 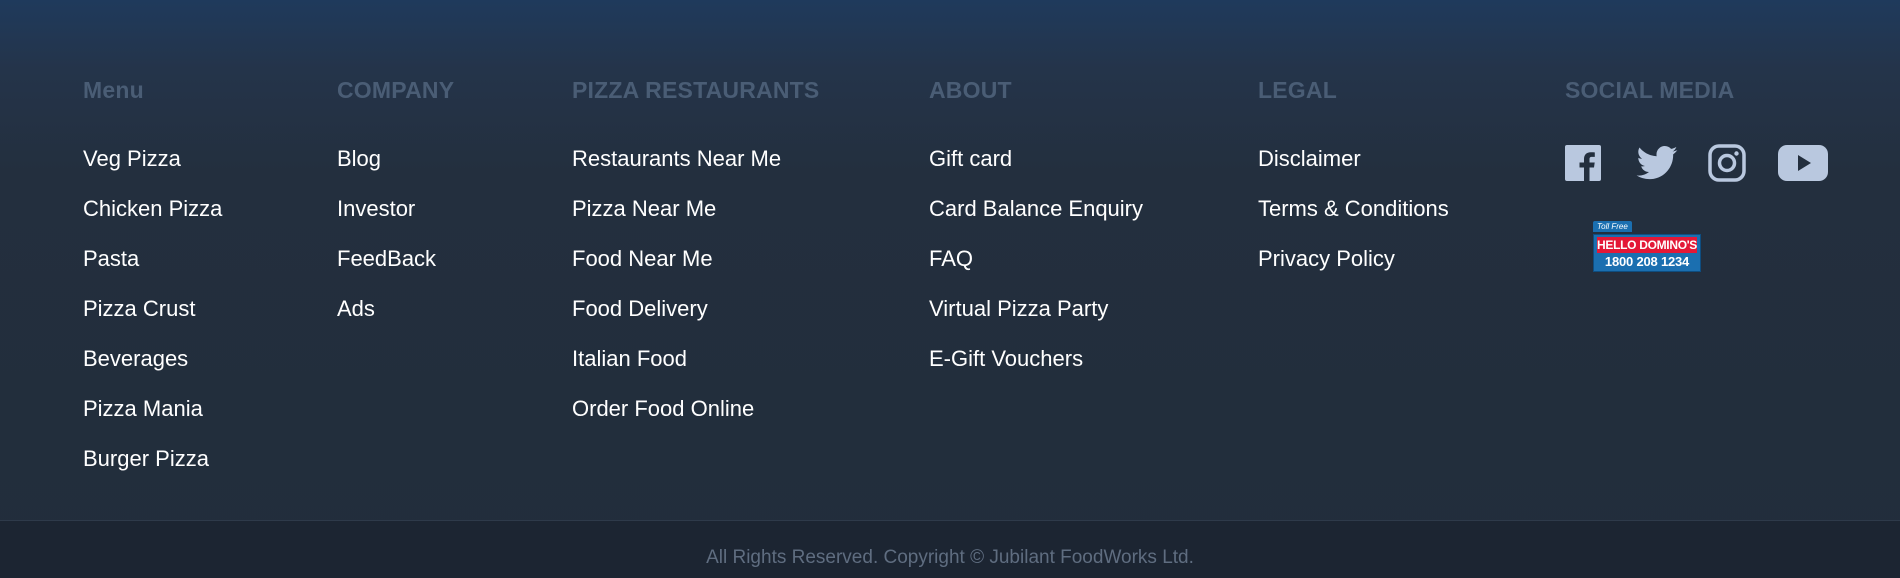 I want to click on list-item: Pizza Near Me, so click(x=695, y=222).